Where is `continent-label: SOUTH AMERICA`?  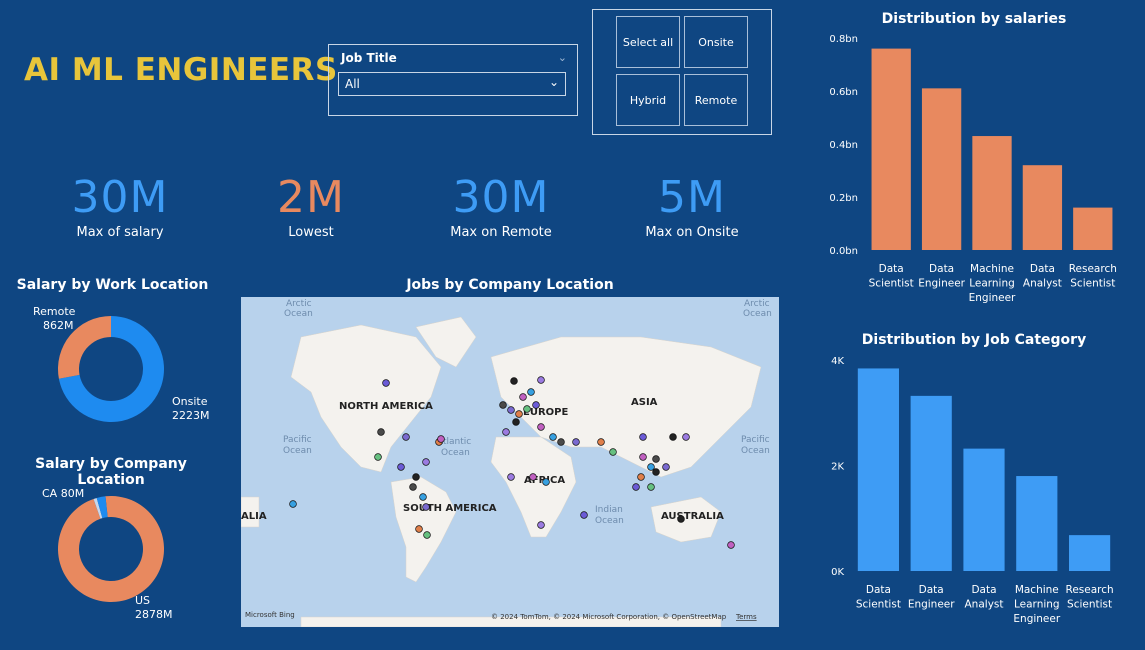
continent-label: SOUTH AMERICA is located at coordinates (450, 508).